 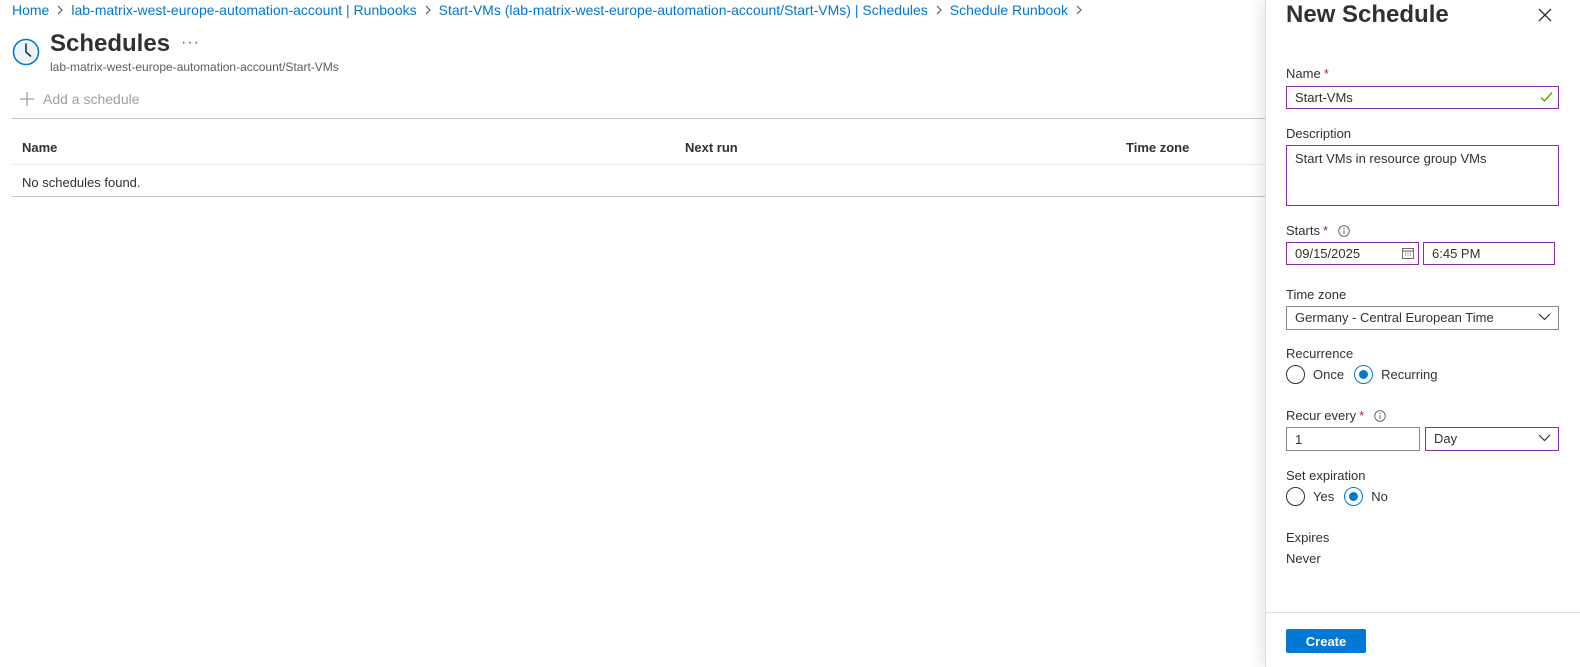 What do you see at coordinates (1157, 147) in the screenshot?
I see `column-header-time-zone: Time zone` at bounding box center [1157, 147].